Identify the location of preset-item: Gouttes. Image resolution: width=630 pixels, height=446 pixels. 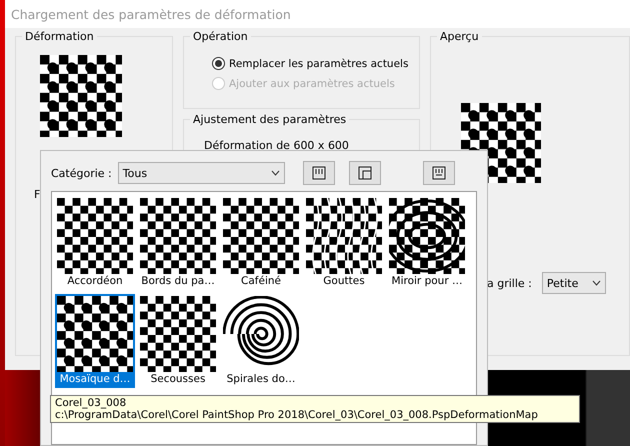
(344, 243).